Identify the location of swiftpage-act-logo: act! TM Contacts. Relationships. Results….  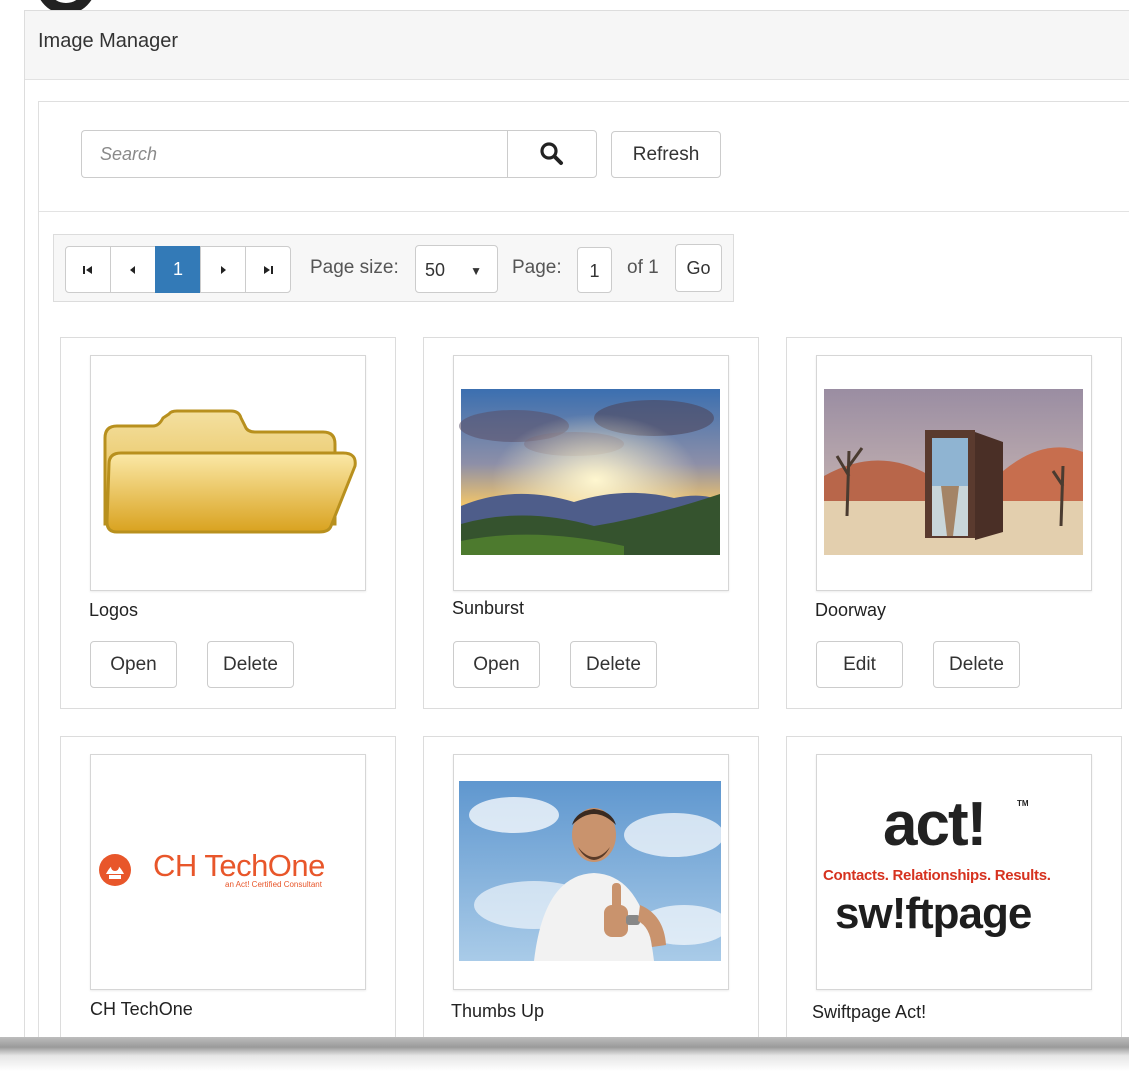
(954, 872).